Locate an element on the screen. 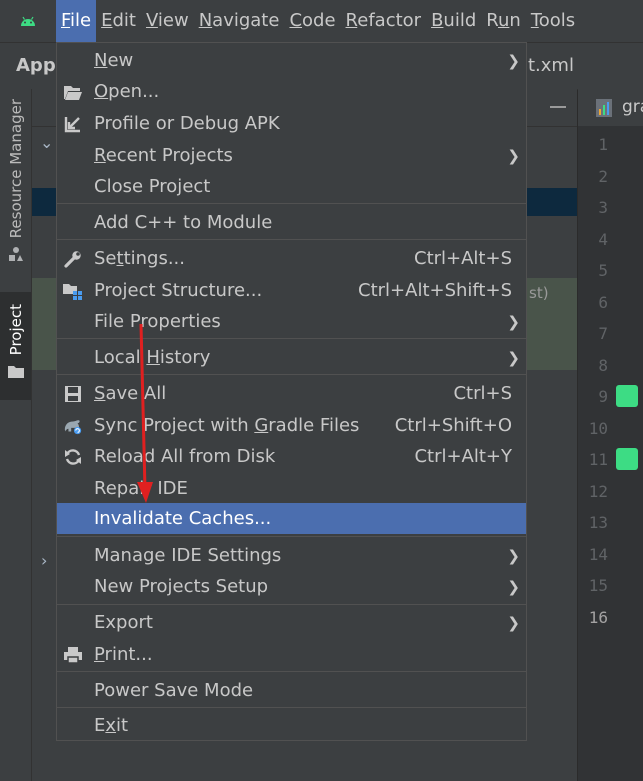 Image resolution: width=643 pixels, height=781 pixels. line-number: 13 is located at coordinates (598, 522).